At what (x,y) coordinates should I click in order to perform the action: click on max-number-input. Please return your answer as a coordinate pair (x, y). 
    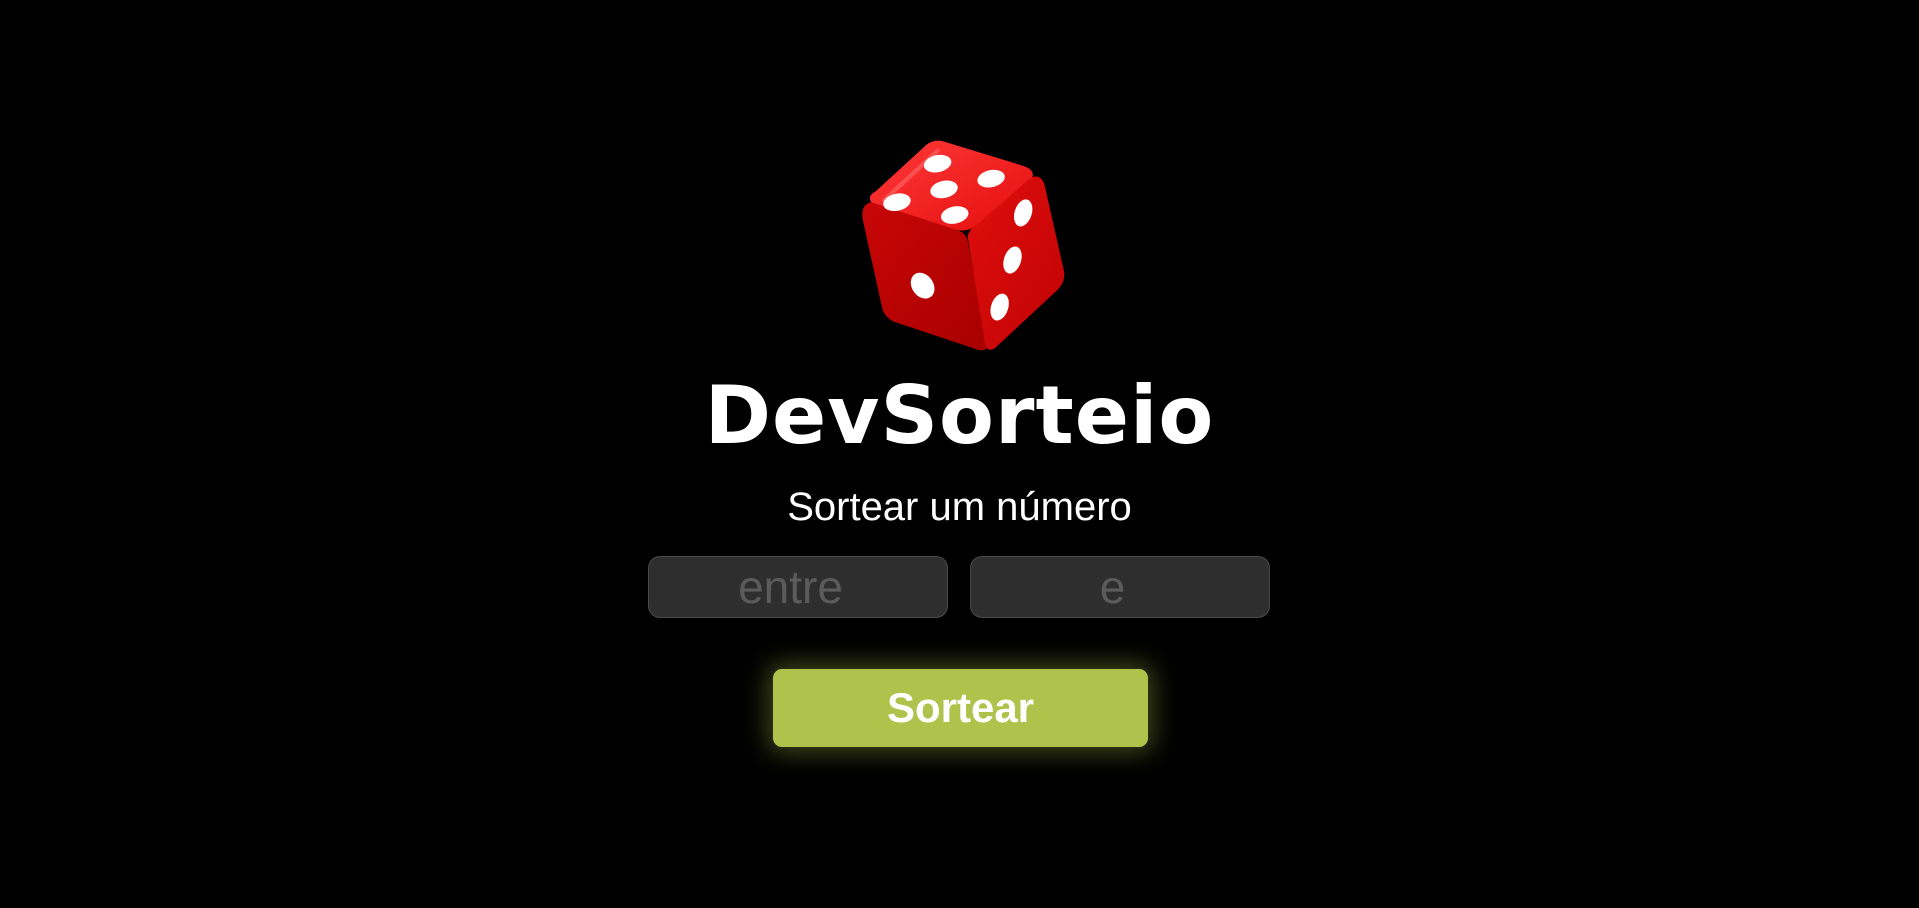
    Looking at the image, I should click on (1120, 587).